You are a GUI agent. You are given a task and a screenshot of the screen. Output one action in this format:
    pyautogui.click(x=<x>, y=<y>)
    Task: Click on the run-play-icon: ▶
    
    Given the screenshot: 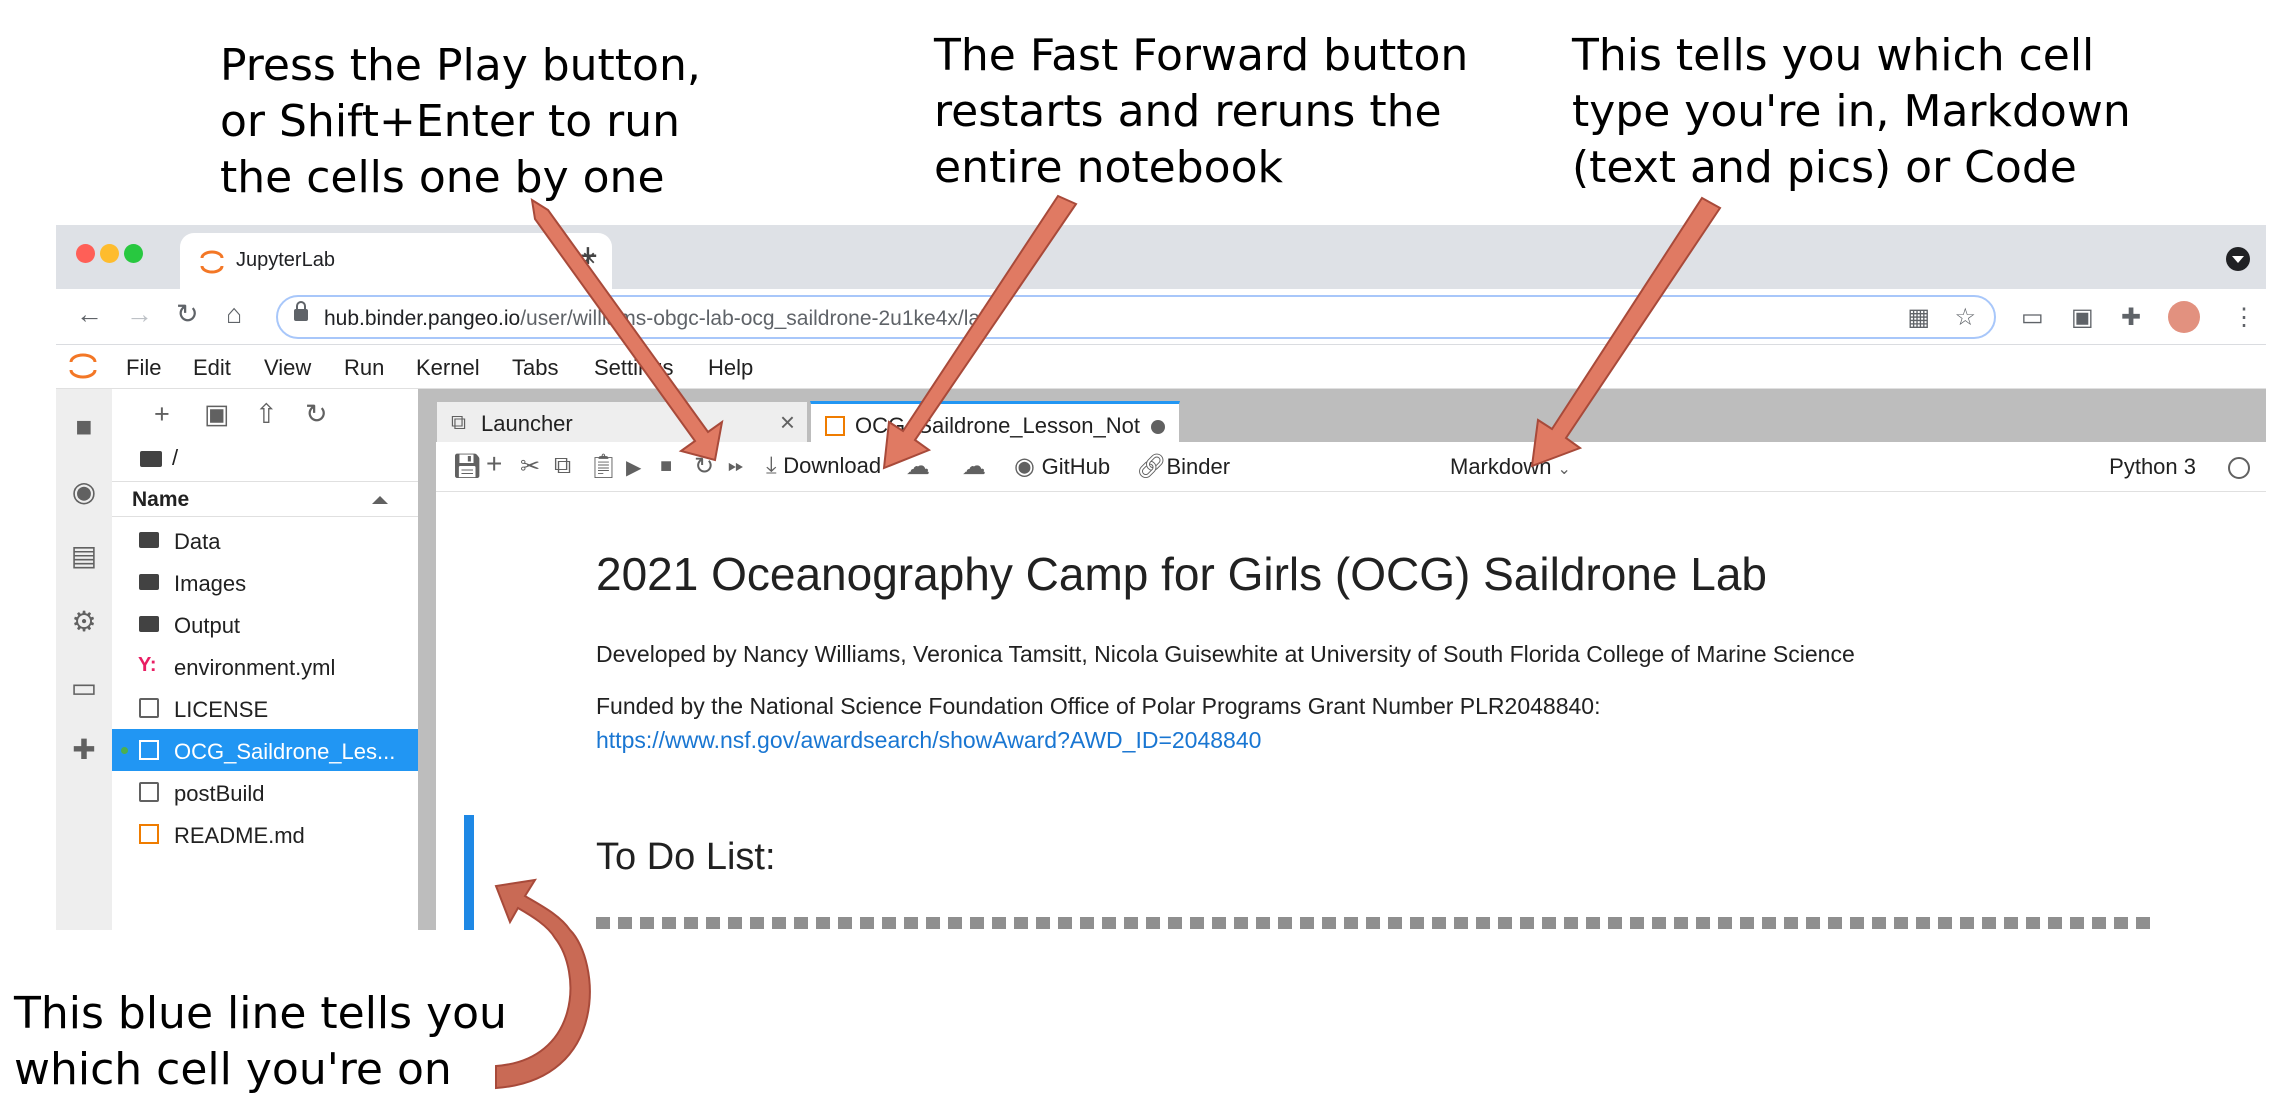 What is the action you would take?
    pyautogui.click(x=633, y=467)
    